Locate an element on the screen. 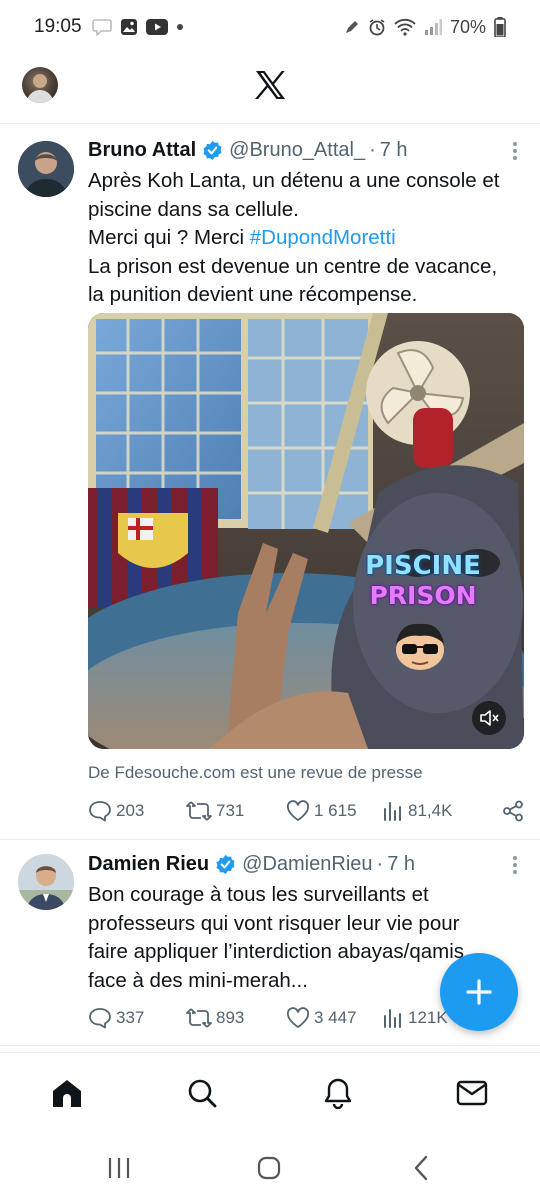  notification-dot-icon is located at coordinates (180, 27).